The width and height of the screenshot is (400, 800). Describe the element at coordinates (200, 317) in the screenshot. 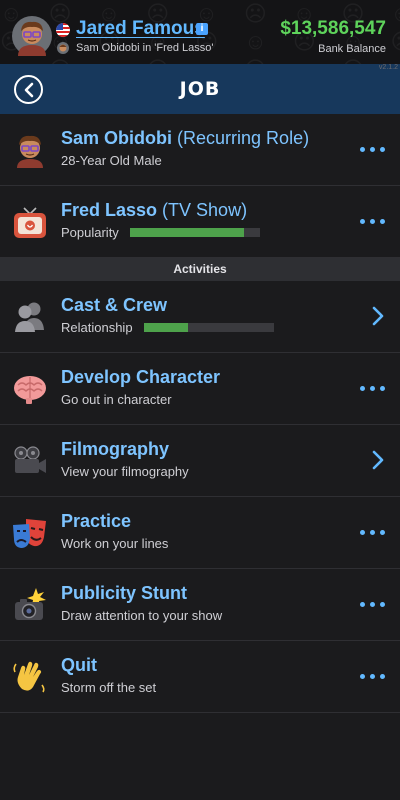

I see `activity-cast-crew: Cast & Crew Relationship` at that location.